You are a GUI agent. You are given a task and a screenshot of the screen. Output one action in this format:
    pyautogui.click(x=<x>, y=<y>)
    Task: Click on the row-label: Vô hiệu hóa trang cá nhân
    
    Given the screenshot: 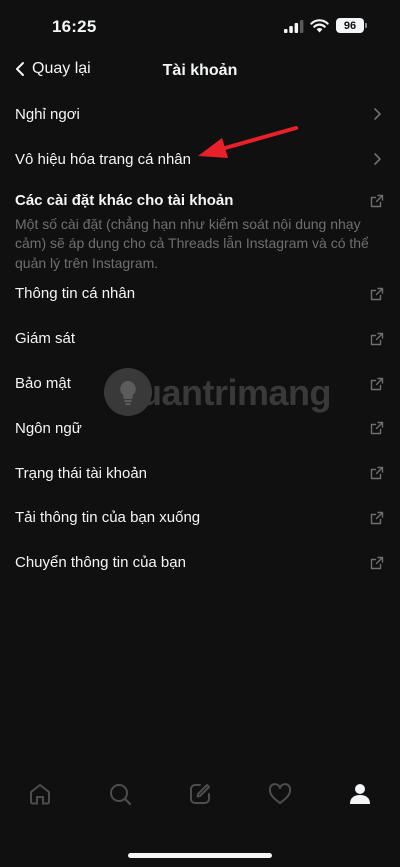 What is the action you would take?
    pyautogui.click(x=103, y=159)
    